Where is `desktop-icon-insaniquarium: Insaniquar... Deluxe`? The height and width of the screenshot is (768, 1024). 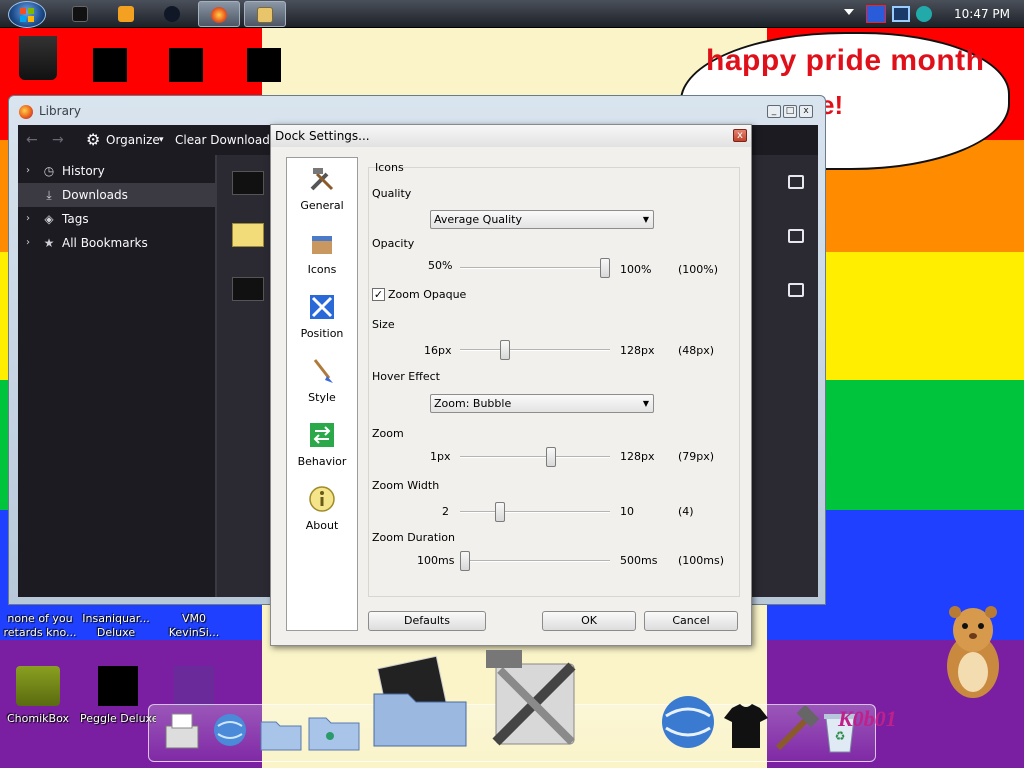
desktop-icon-insaniquarium: Insaniquar... Deluxe is located at coordinates (116, 626).